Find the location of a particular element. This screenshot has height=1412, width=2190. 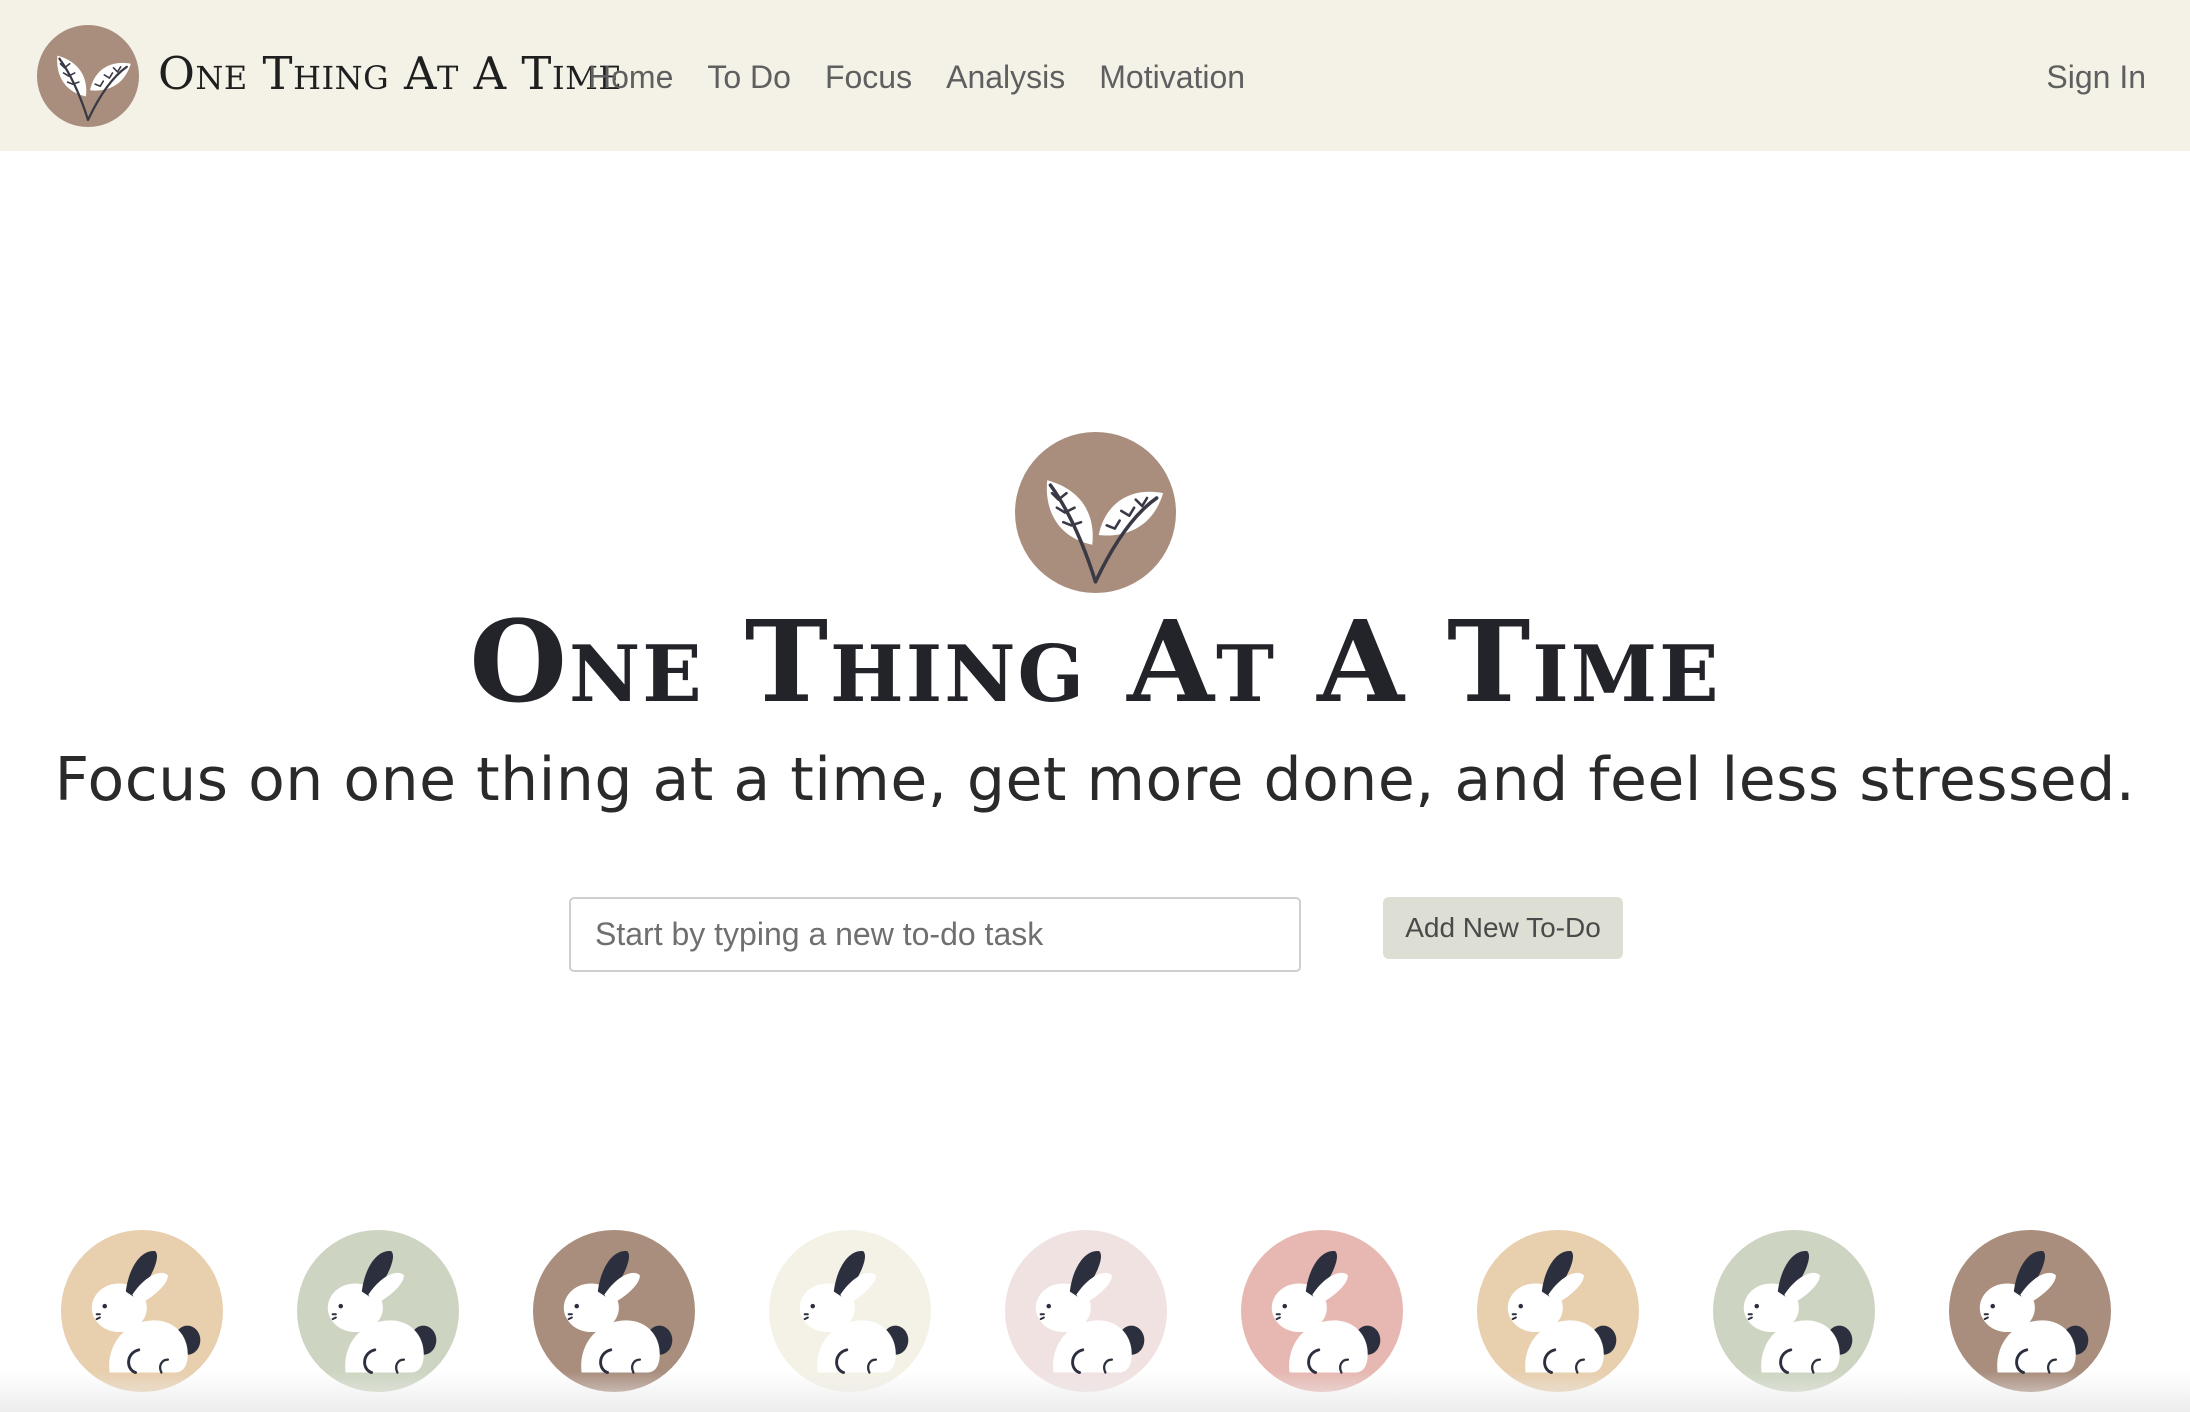

nav-links: Home To Do Focus Analysis Motivation is located at coordinates (916, 77).